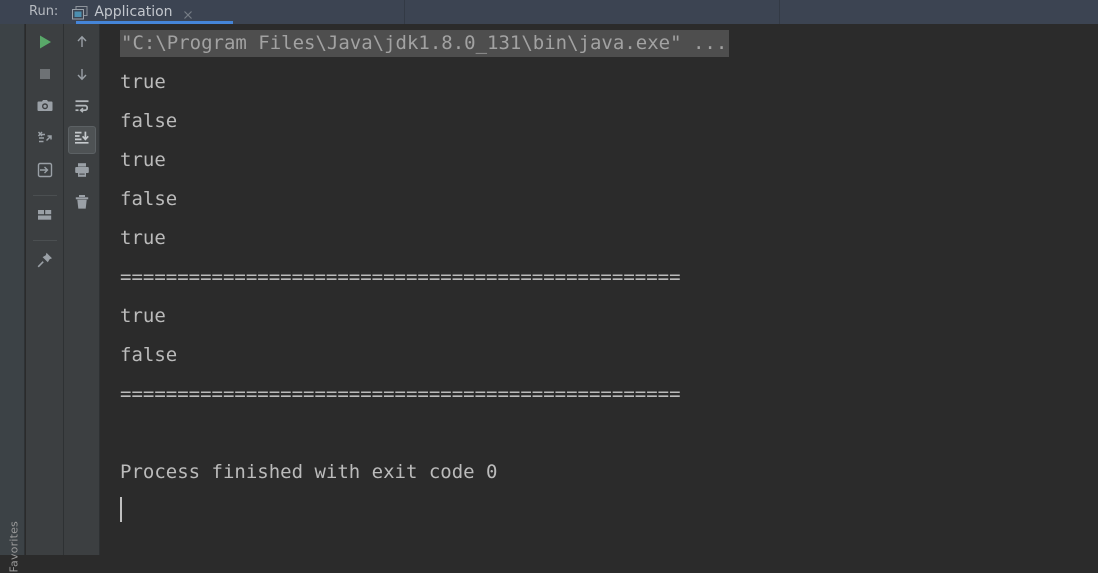 The image size is (1098, 573). Describe the element at coordinates (44, 195) in the screenshot. I see `toolbar-separator-a1` at that location.